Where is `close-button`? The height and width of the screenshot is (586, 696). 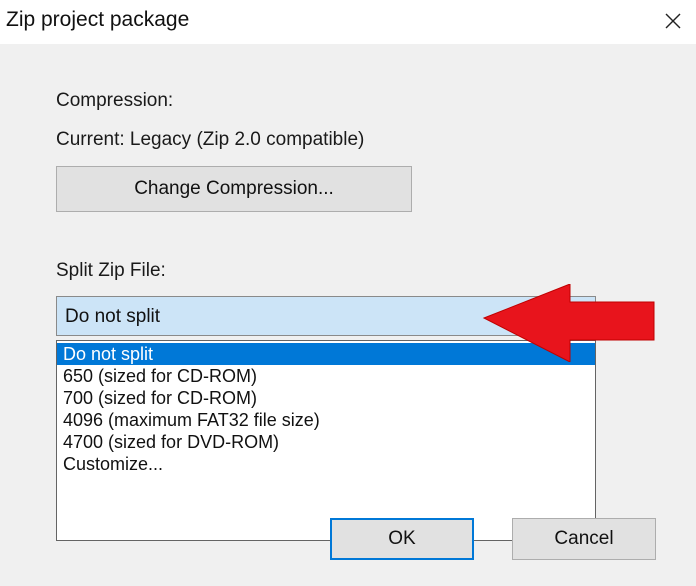 close-button is located at coordinates (673, 21).